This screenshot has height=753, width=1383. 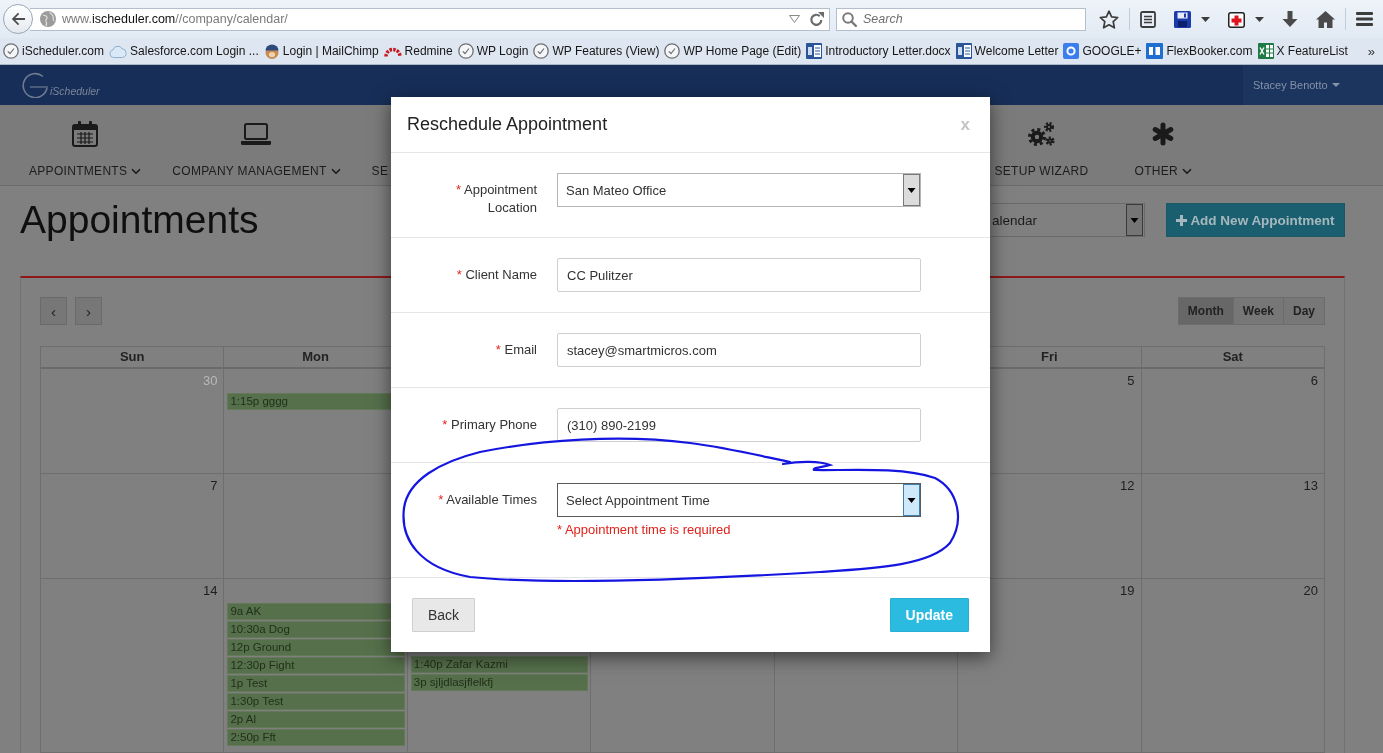 What do you see at coordinates (1205, 311) in the screenshot?
I see `view-tab: Month` at bounding box center [1205, 311].